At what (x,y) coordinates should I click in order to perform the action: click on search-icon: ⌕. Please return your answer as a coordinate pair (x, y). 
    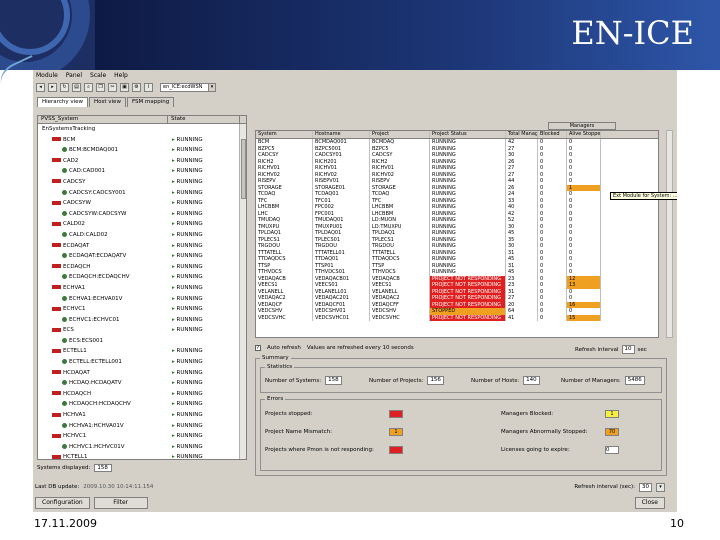
    Looking at the image, I should click on (88, 87).